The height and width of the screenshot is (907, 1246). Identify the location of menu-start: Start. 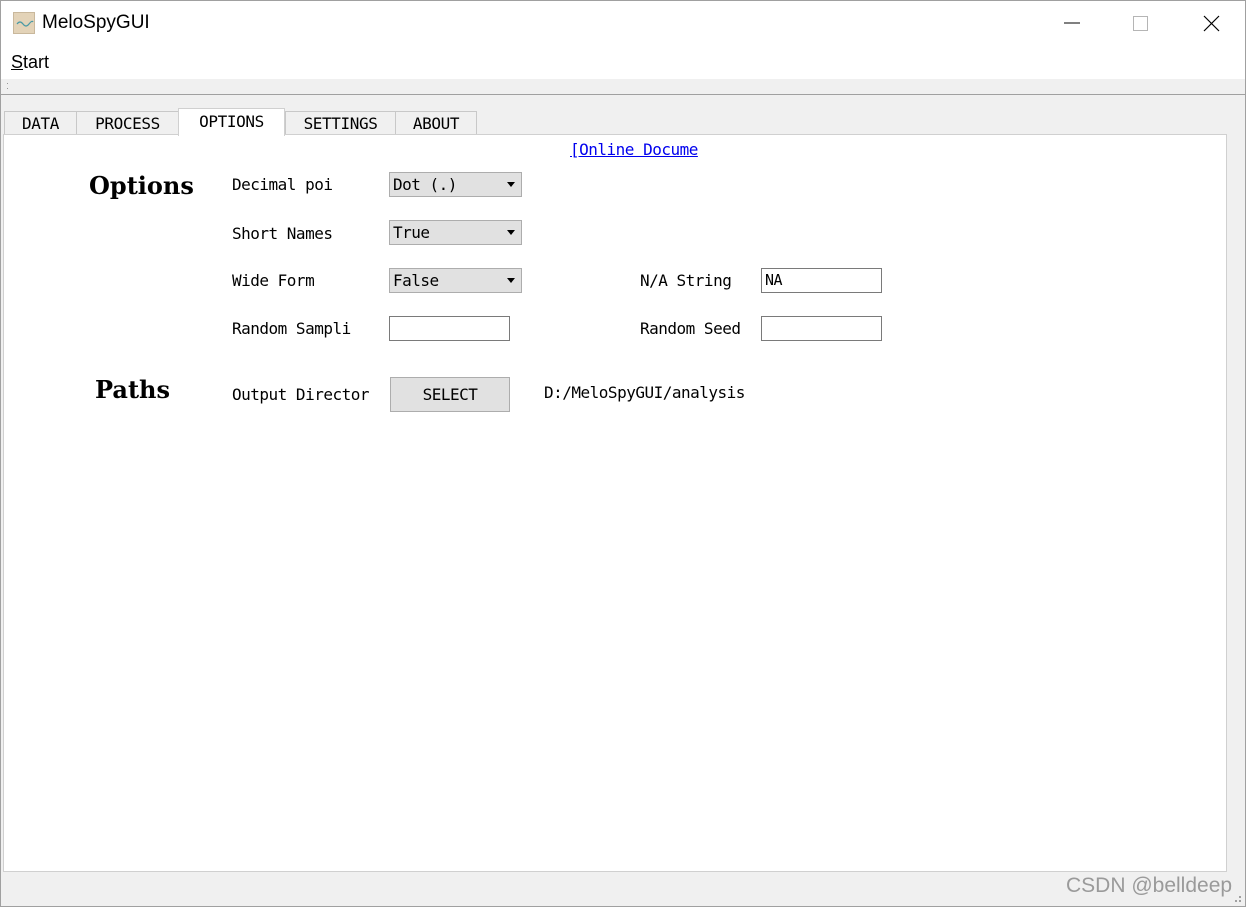
(30, 62).